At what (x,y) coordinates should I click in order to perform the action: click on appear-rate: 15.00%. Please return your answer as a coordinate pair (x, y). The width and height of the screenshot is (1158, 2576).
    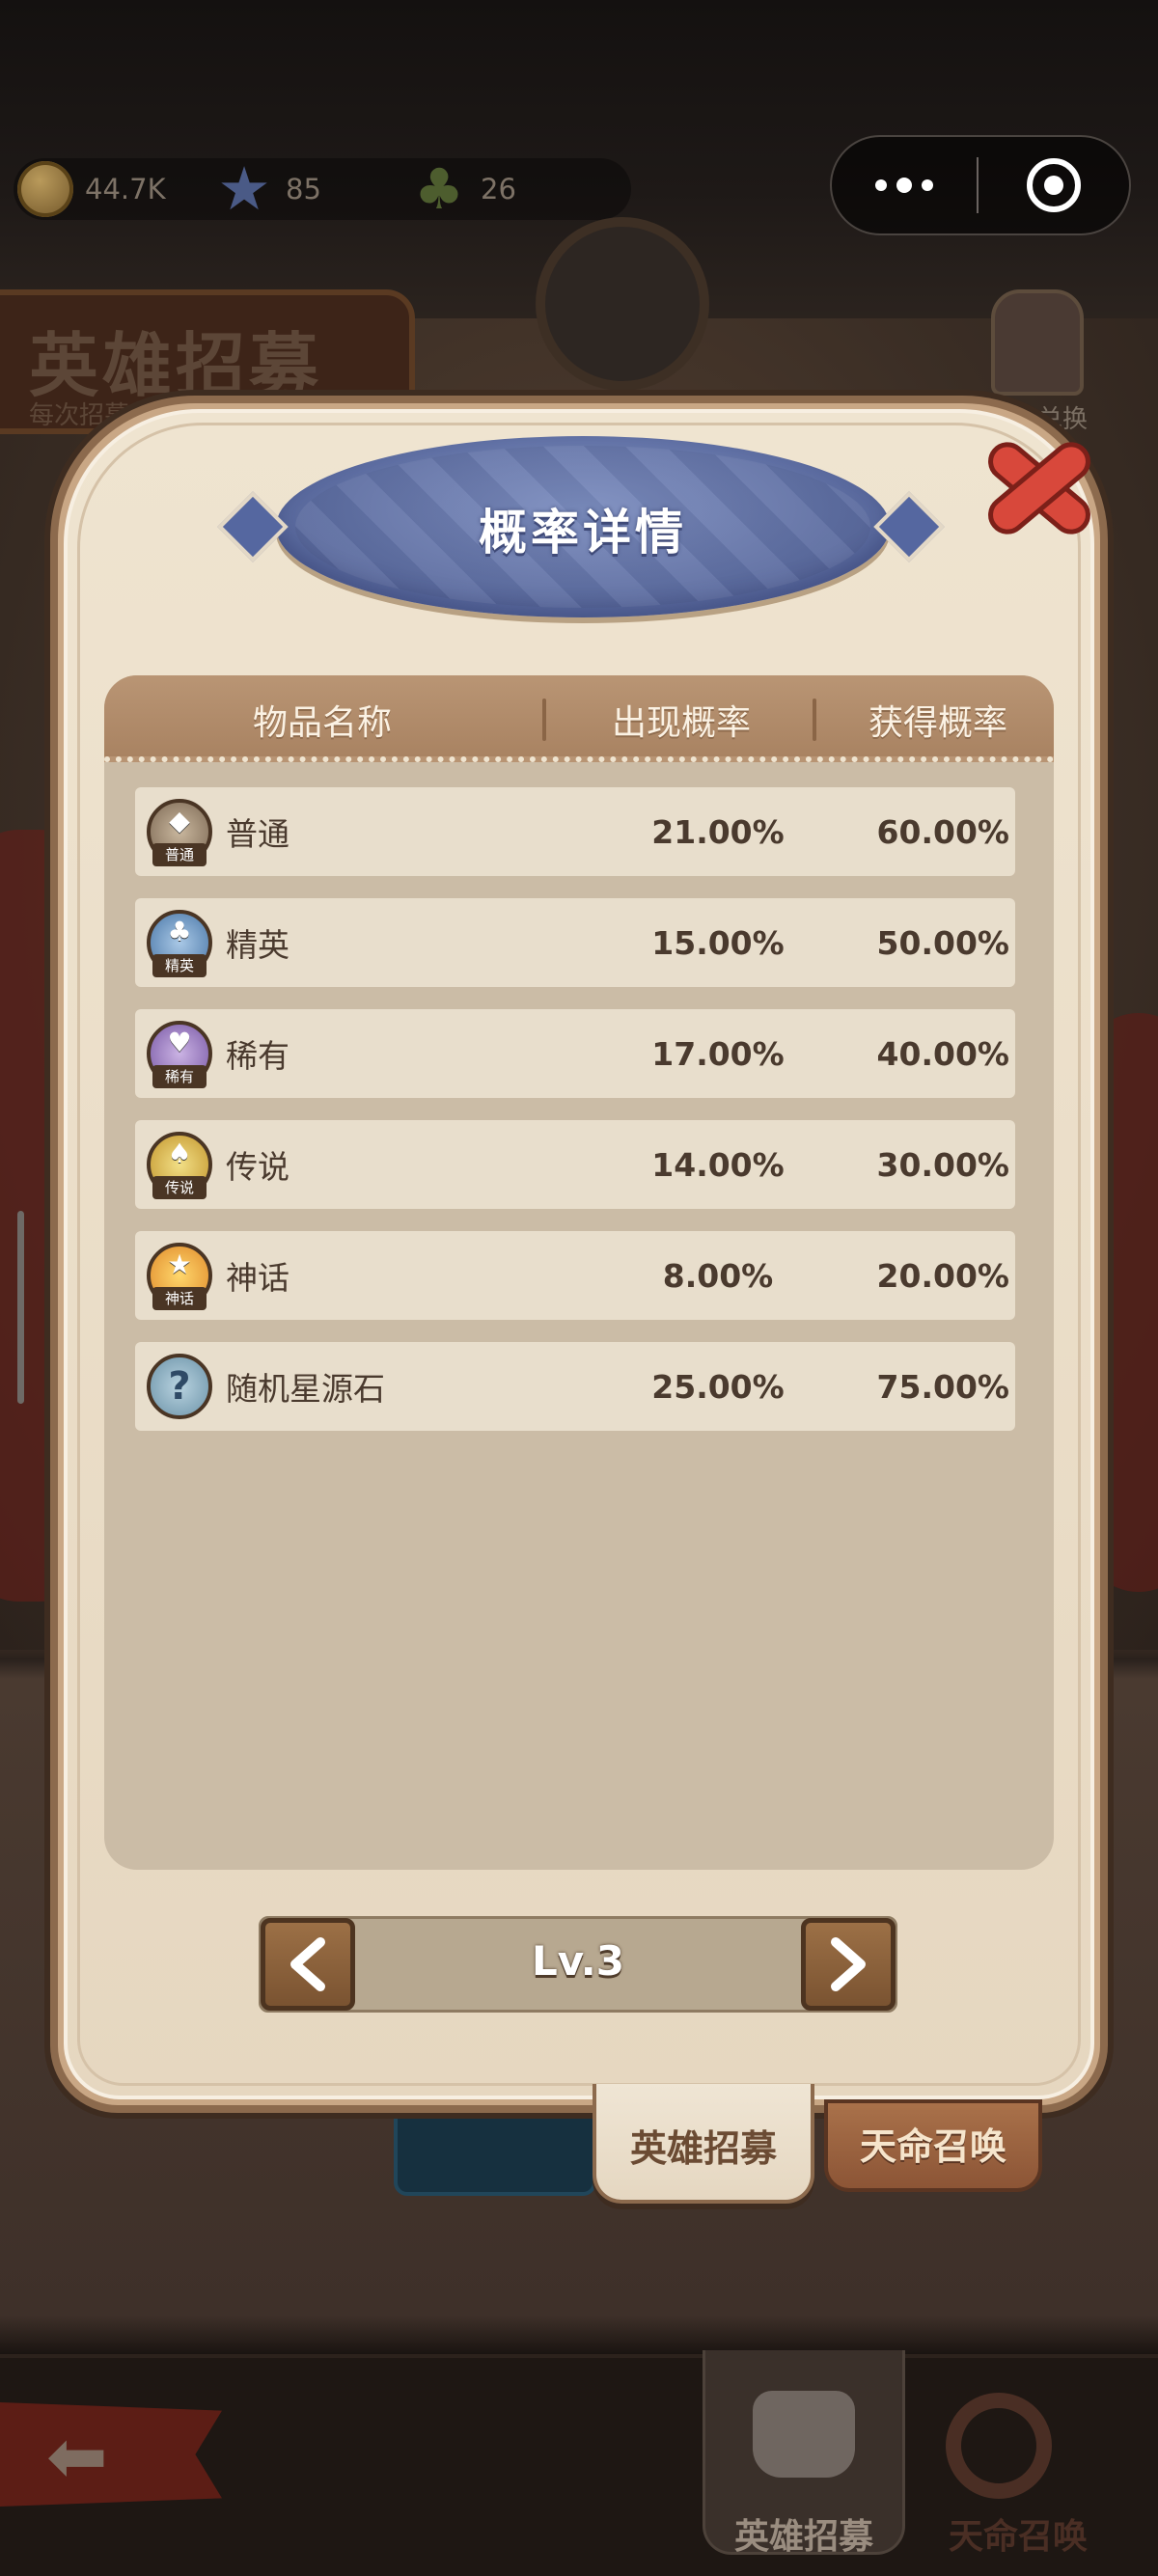
    Looking at the image, I should click on (718, 943).